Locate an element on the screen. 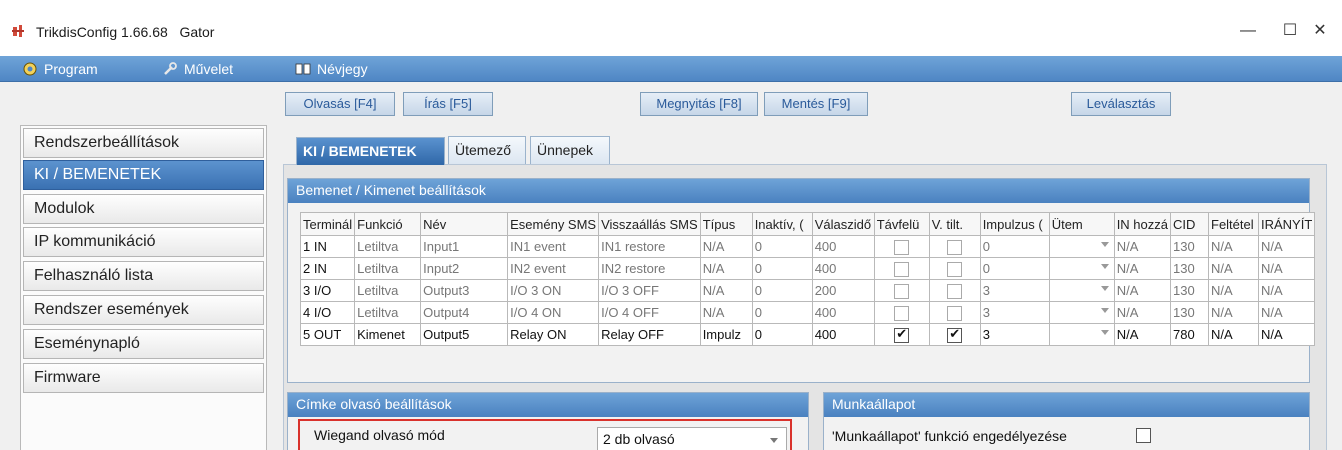 The width and height of the screenshot is (1342, 450). tab-scheduler: Ütemező is located at coordinates (487, 150).